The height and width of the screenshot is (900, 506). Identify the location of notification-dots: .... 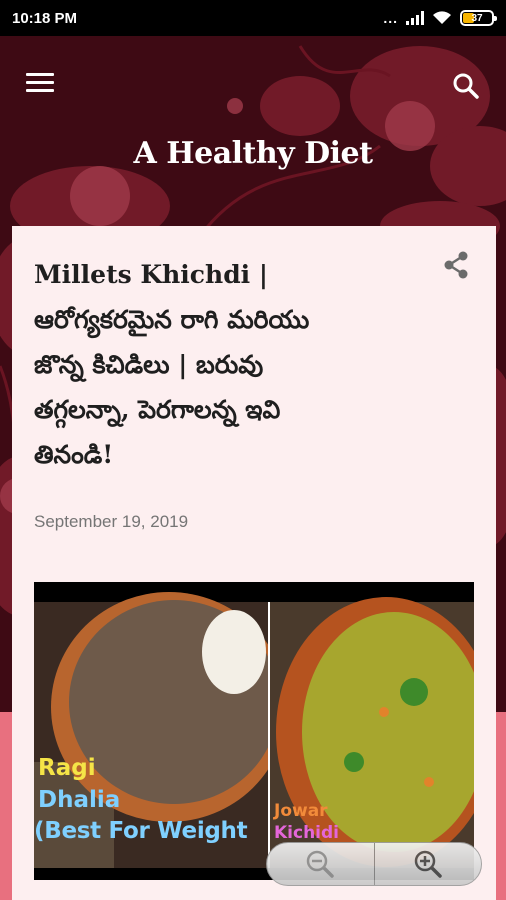
(390, 18).